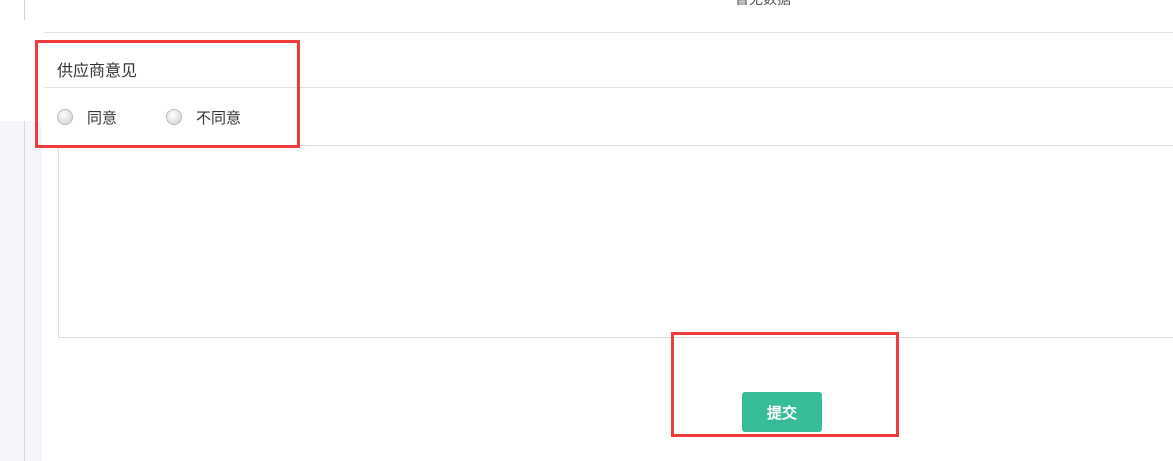 The image size is (1173, 461). Describe the element at coordinates (763, 4) in the screenshot. I see `empty-data-text: 暂无数据` at that location.